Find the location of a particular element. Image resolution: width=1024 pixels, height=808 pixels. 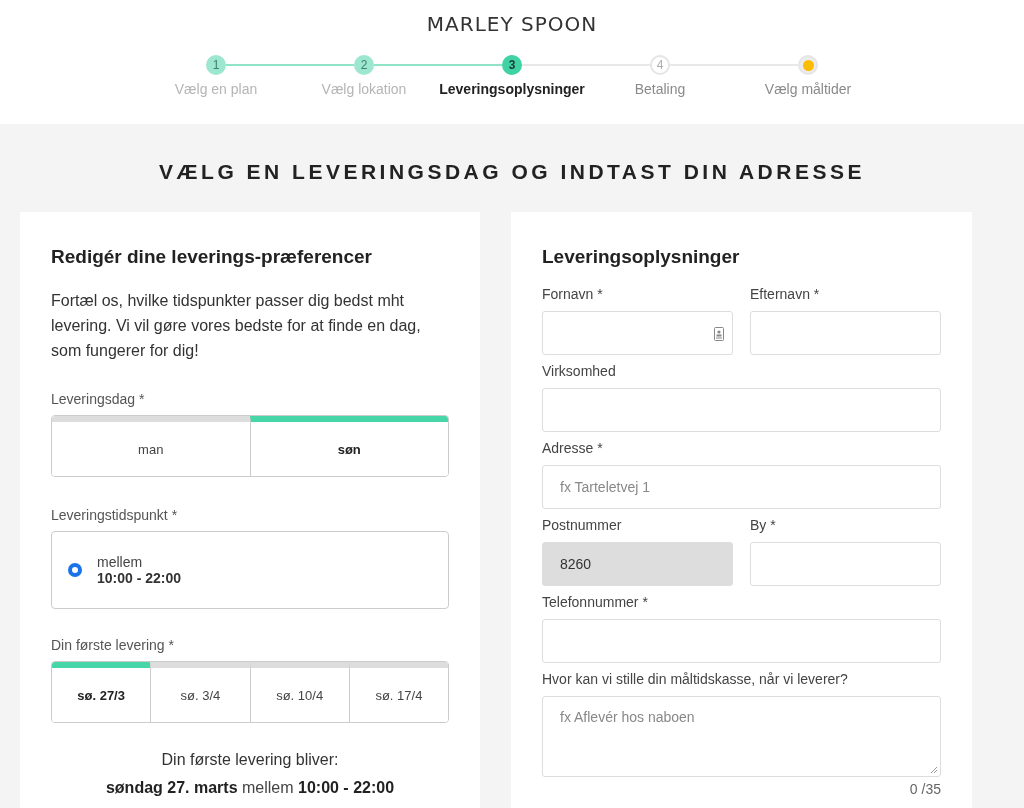

field-label: Adresse * is located at coordinates (573, 448).